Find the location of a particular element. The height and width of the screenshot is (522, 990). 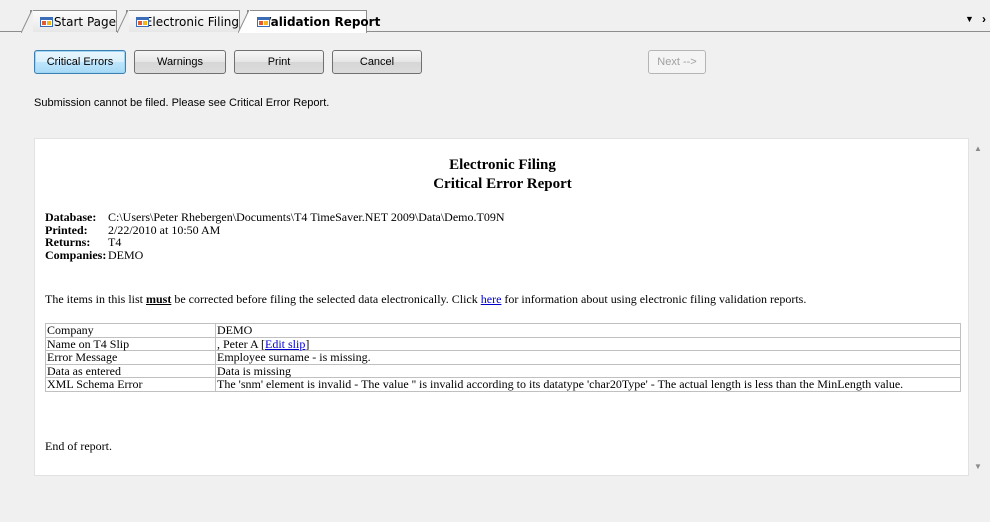

report-subtitle: Critical Error Report is located at coordinates (502, 184).